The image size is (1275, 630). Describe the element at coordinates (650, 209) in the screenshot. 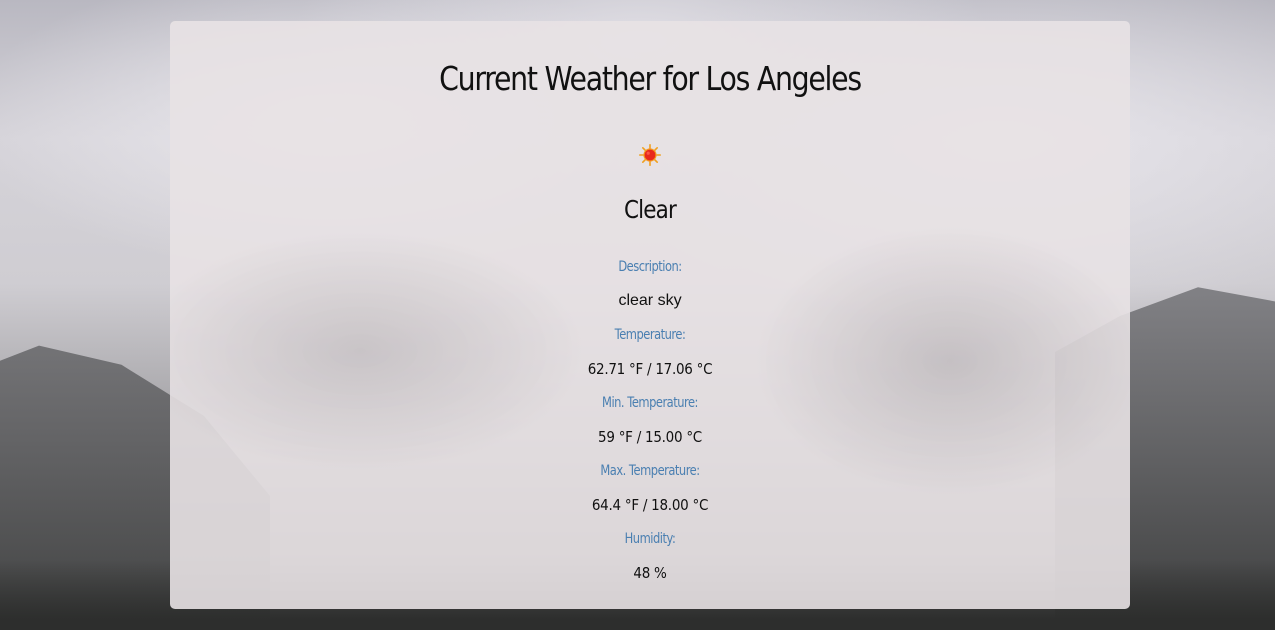

I see `weather-condition: Clear` at that location.